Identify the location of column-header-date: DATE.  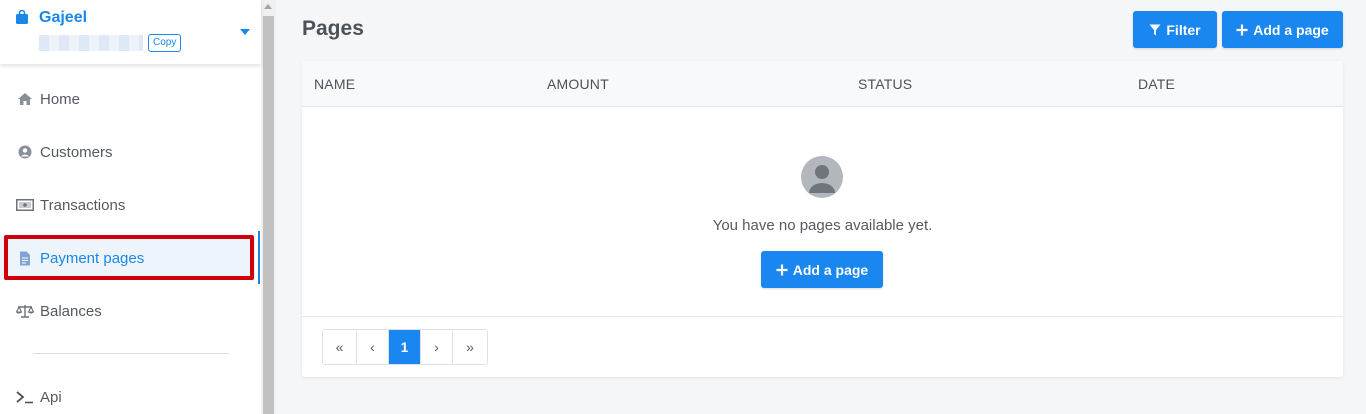
(1156, 84).